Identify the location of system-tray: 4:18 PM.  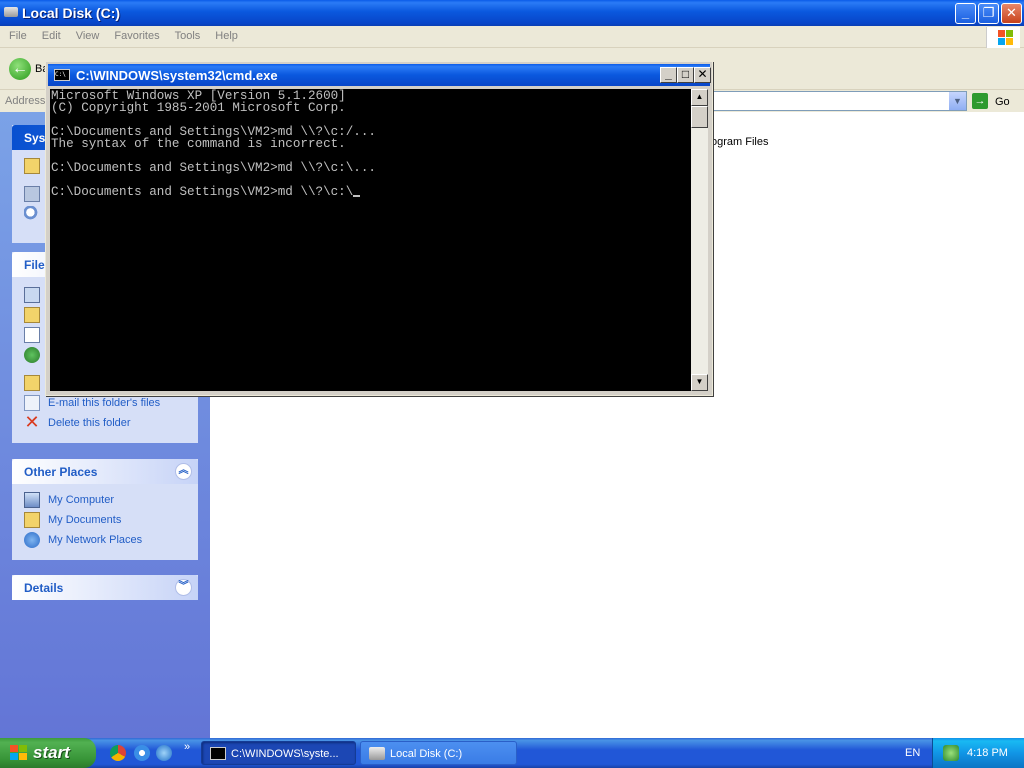
(978, 753).